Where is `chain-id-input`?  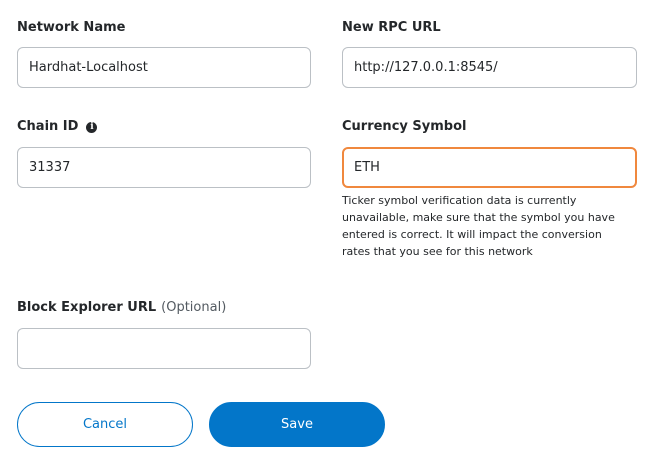 chain-id-input is located at coordinates (164, 167).